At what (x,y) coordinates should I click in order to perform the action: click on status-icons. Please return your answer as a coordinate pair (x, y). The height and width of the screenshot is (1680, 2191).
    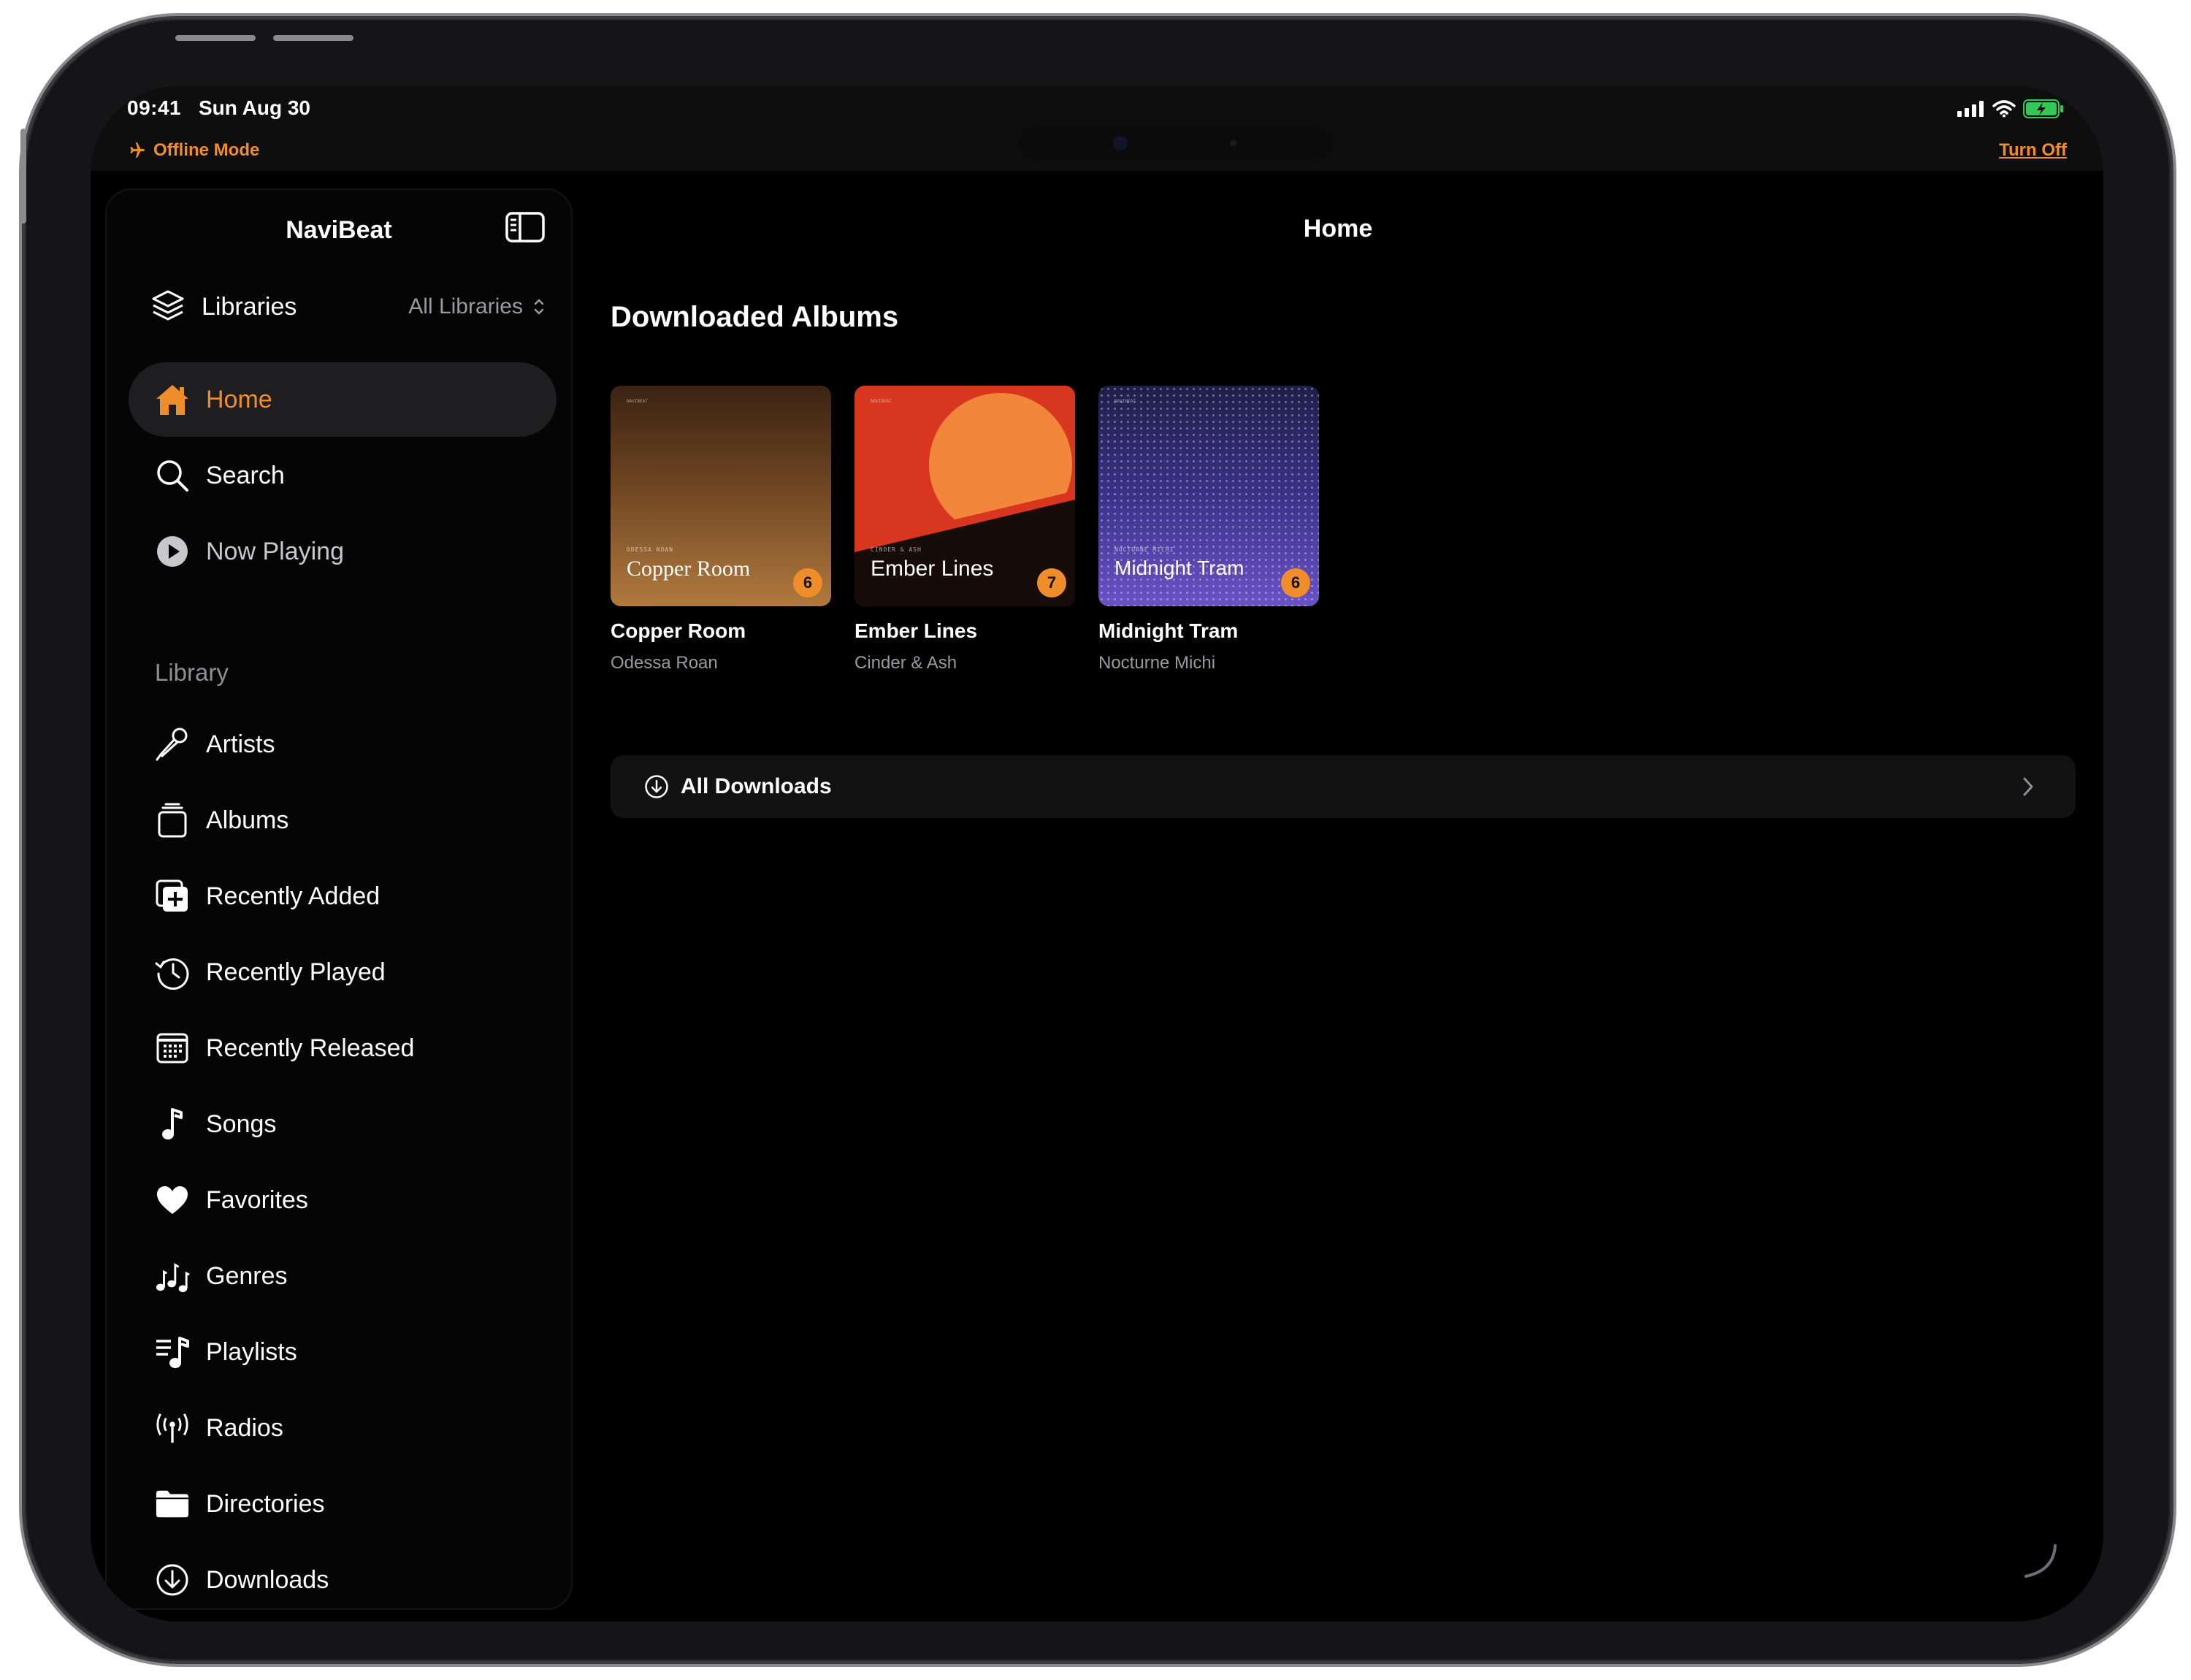
    Looking at the image, I should click on (2010, 108).